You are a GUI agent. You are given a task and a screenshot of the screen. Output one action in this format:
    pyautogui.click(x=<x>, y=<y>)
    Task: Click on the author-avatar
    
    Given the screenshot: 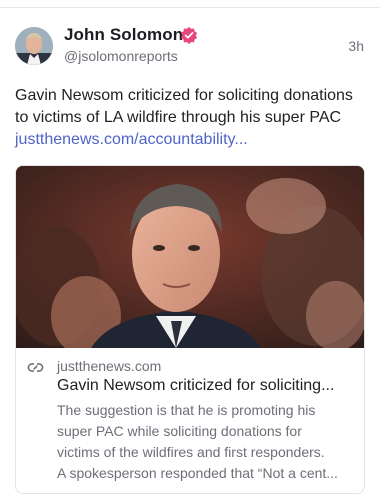 What is the action you would take?
    pyautogui.click(x=34, y=46)
    